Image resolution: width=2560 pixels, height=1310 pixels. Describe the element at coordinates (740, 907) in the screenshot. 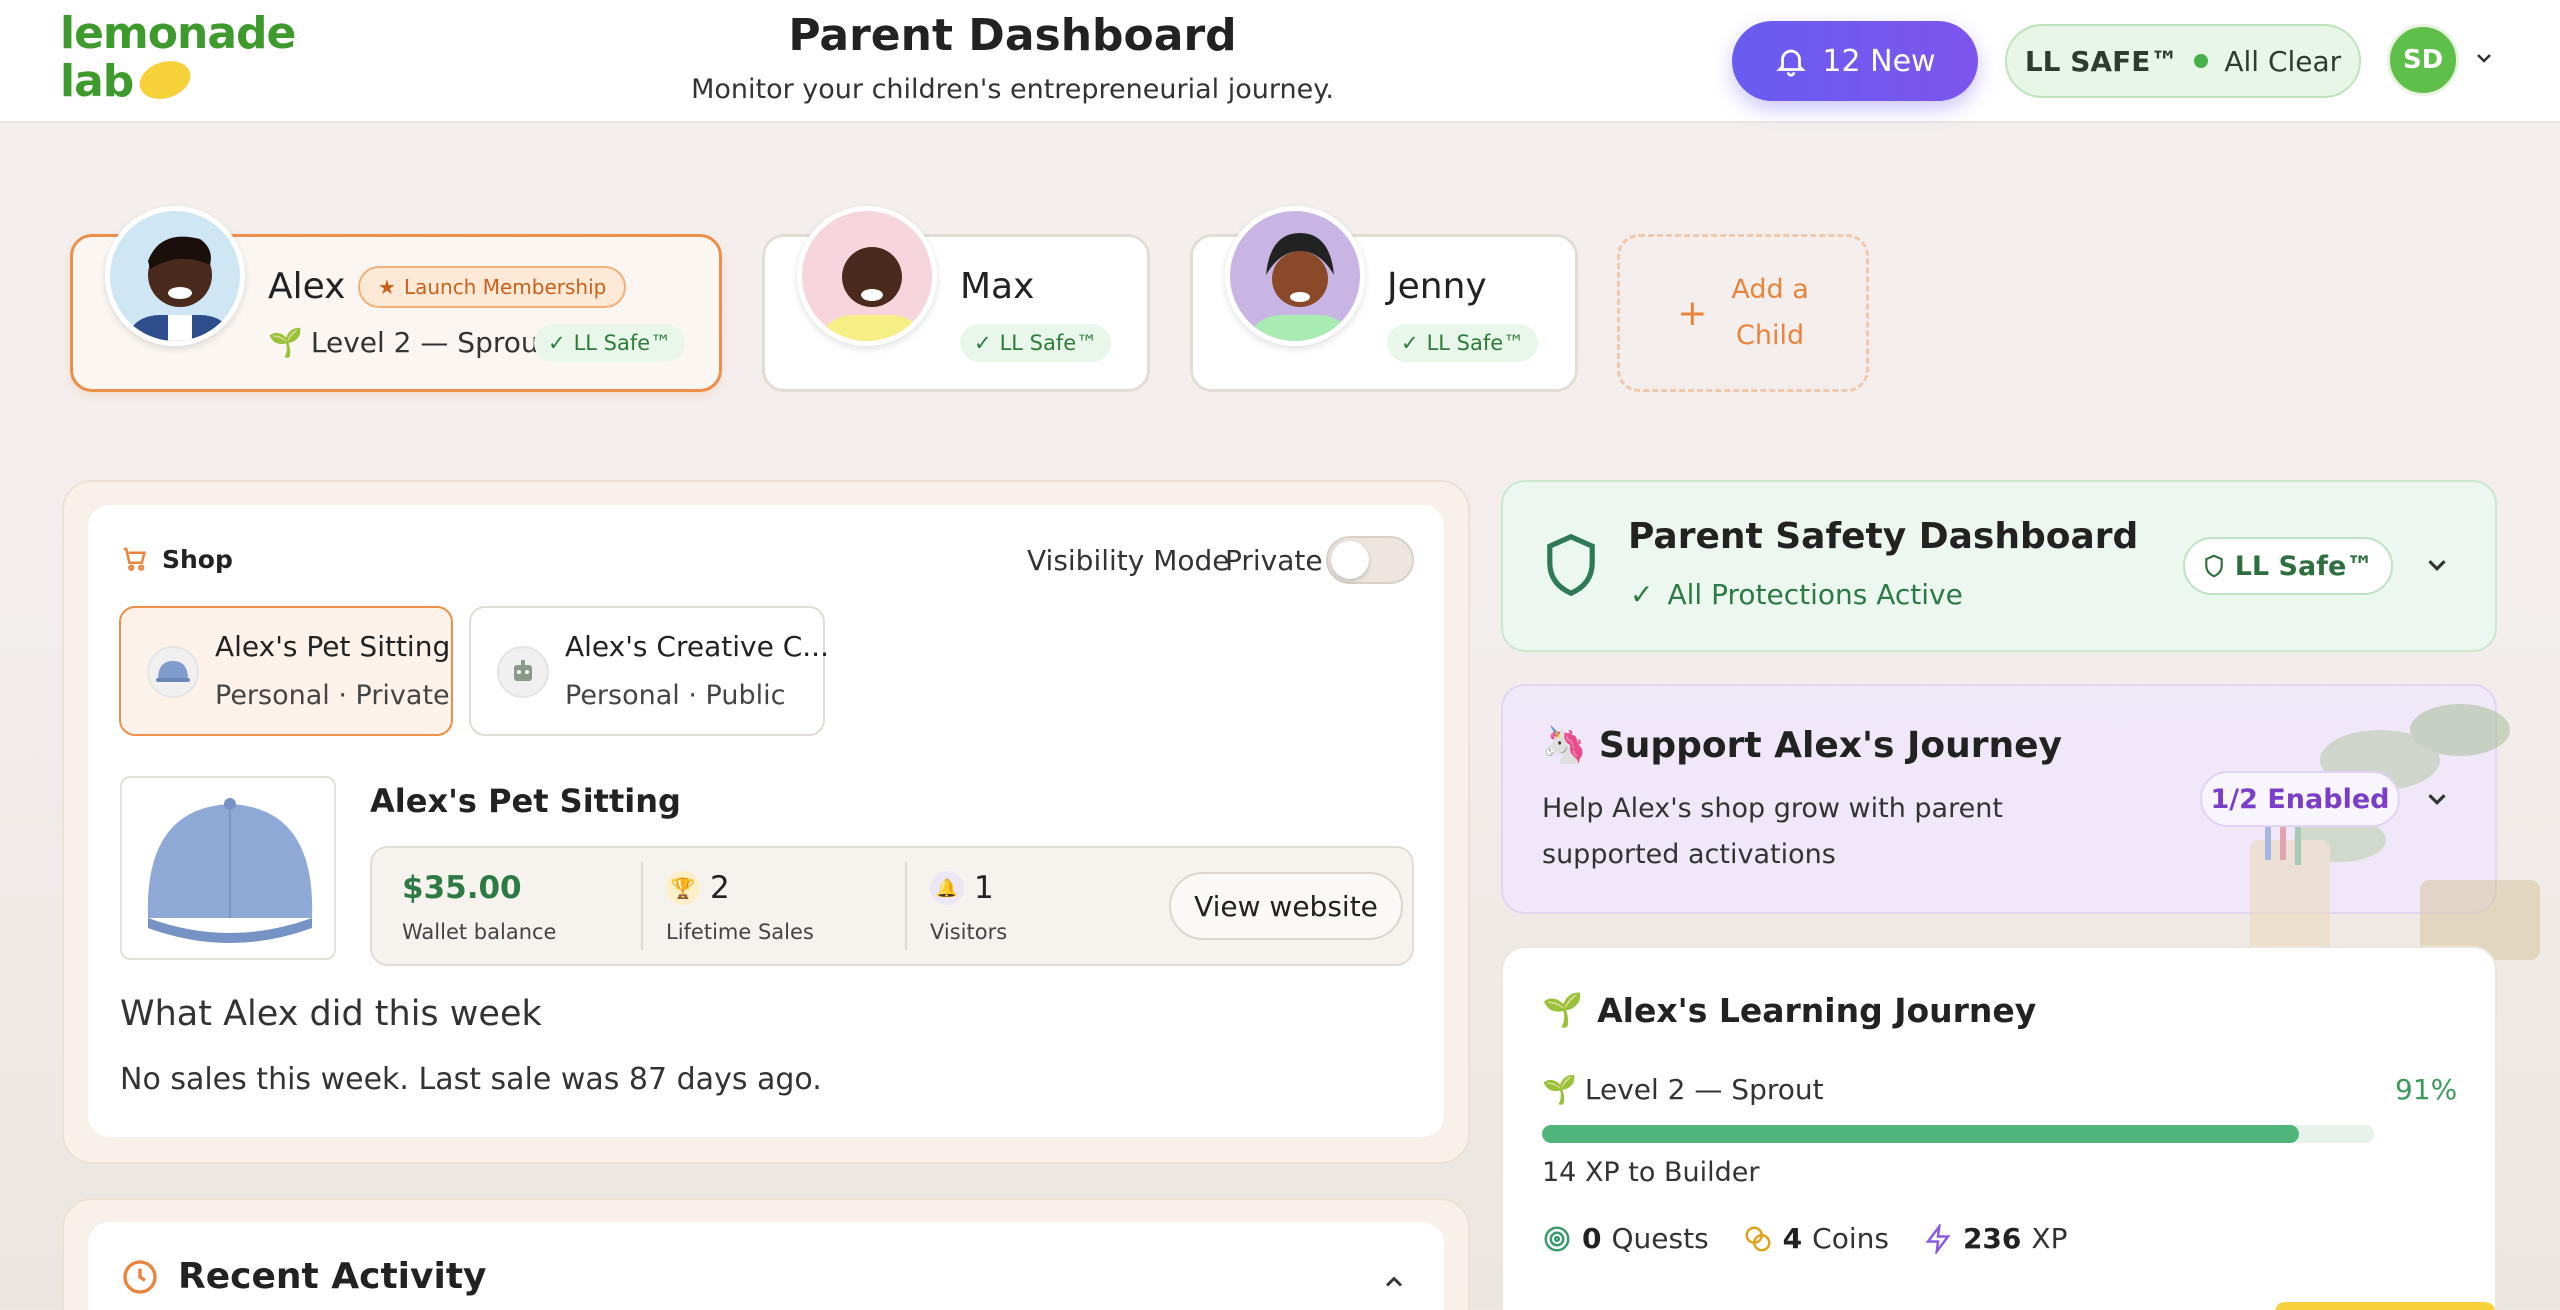

I see `sales-stat: 🏆 2 Lifetime Sales` at that location.